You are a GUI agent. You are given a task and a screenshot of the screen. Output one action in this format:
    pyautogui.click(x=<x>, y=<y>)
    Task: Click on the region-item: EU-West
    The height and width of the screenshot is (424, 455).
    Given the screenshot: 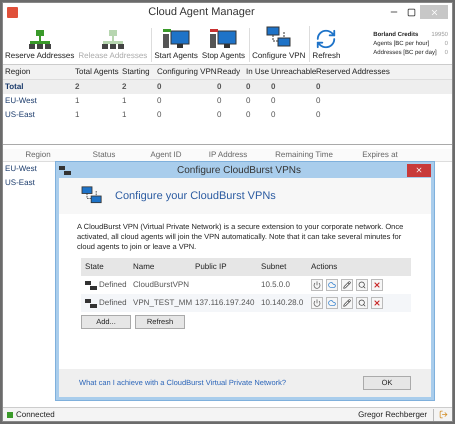 What is the action you would take?
    pyautogui.click(x=28, y=169)
    